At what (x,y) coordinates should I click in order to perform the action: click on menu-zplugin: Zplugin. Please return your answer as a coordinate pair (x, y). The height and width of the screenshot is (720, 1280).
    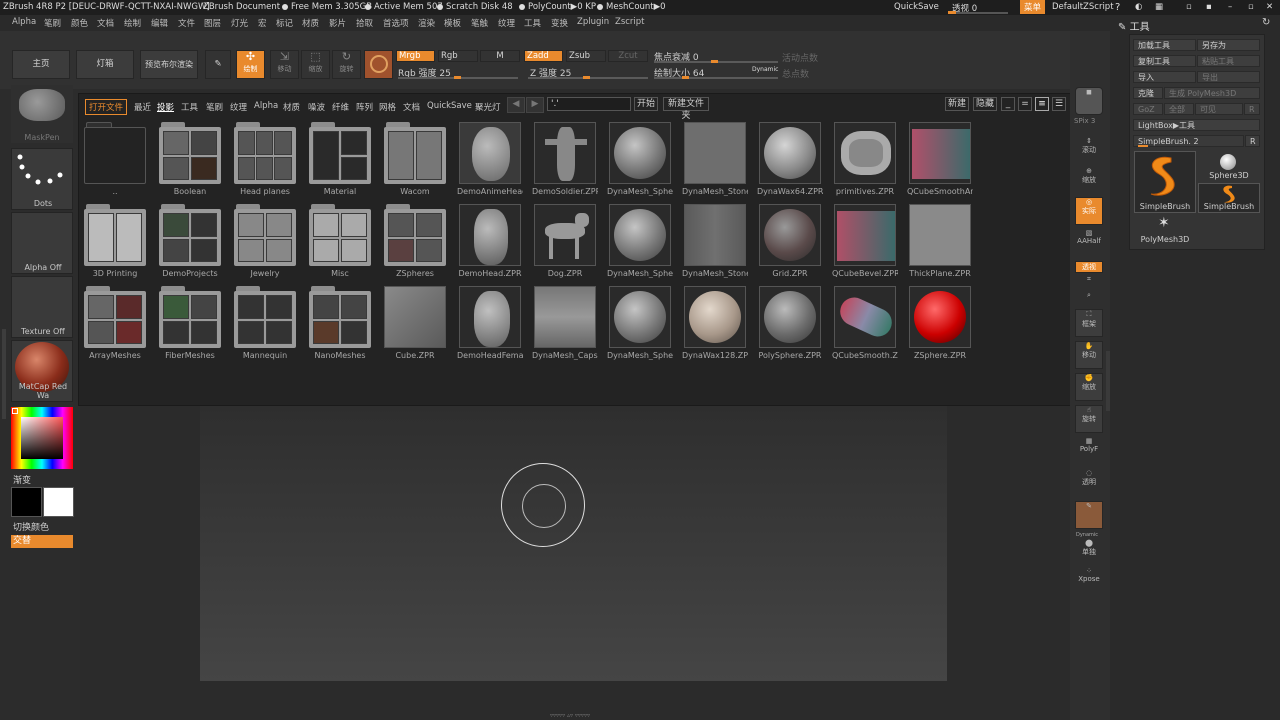
    Looking at the image, I should click on (593, 22).